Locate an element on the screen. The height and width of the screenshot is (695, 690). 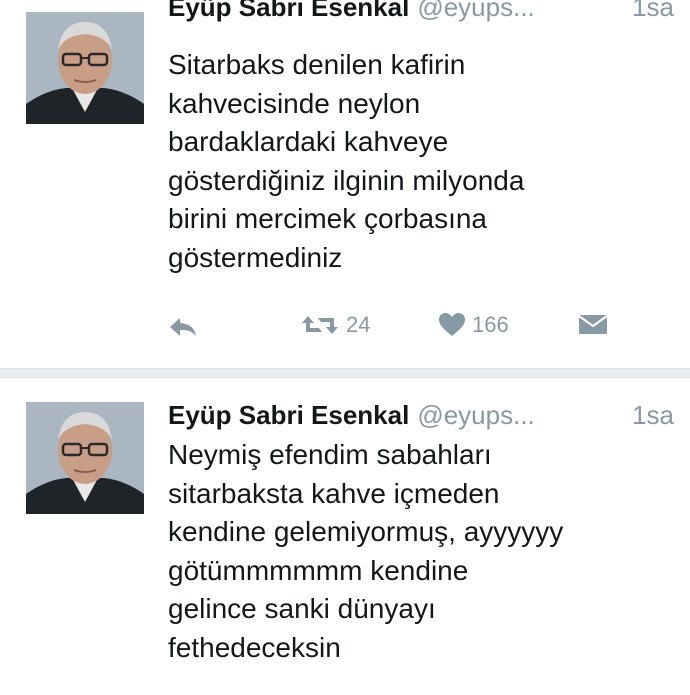
tweet-text-line: bardaklardaki kahveye is located at coordinates (308, 141).